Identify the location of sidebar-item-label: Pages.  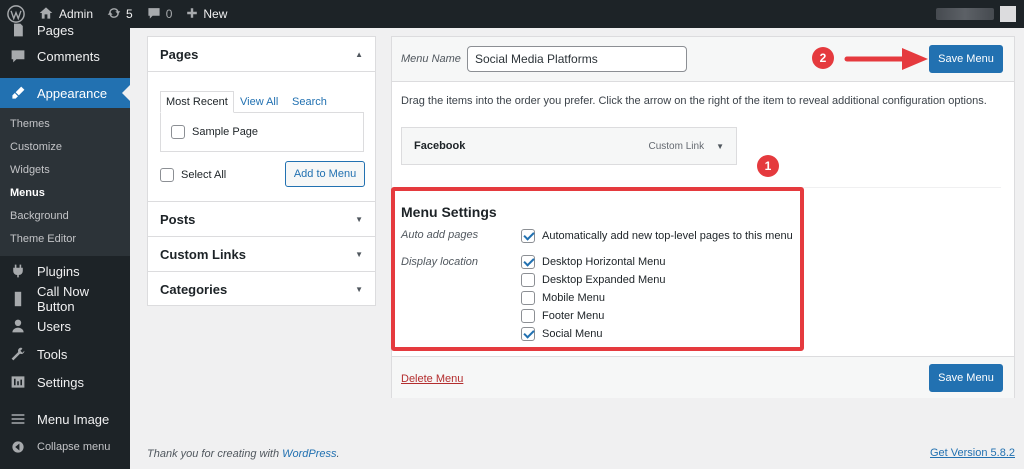
(55, 30).